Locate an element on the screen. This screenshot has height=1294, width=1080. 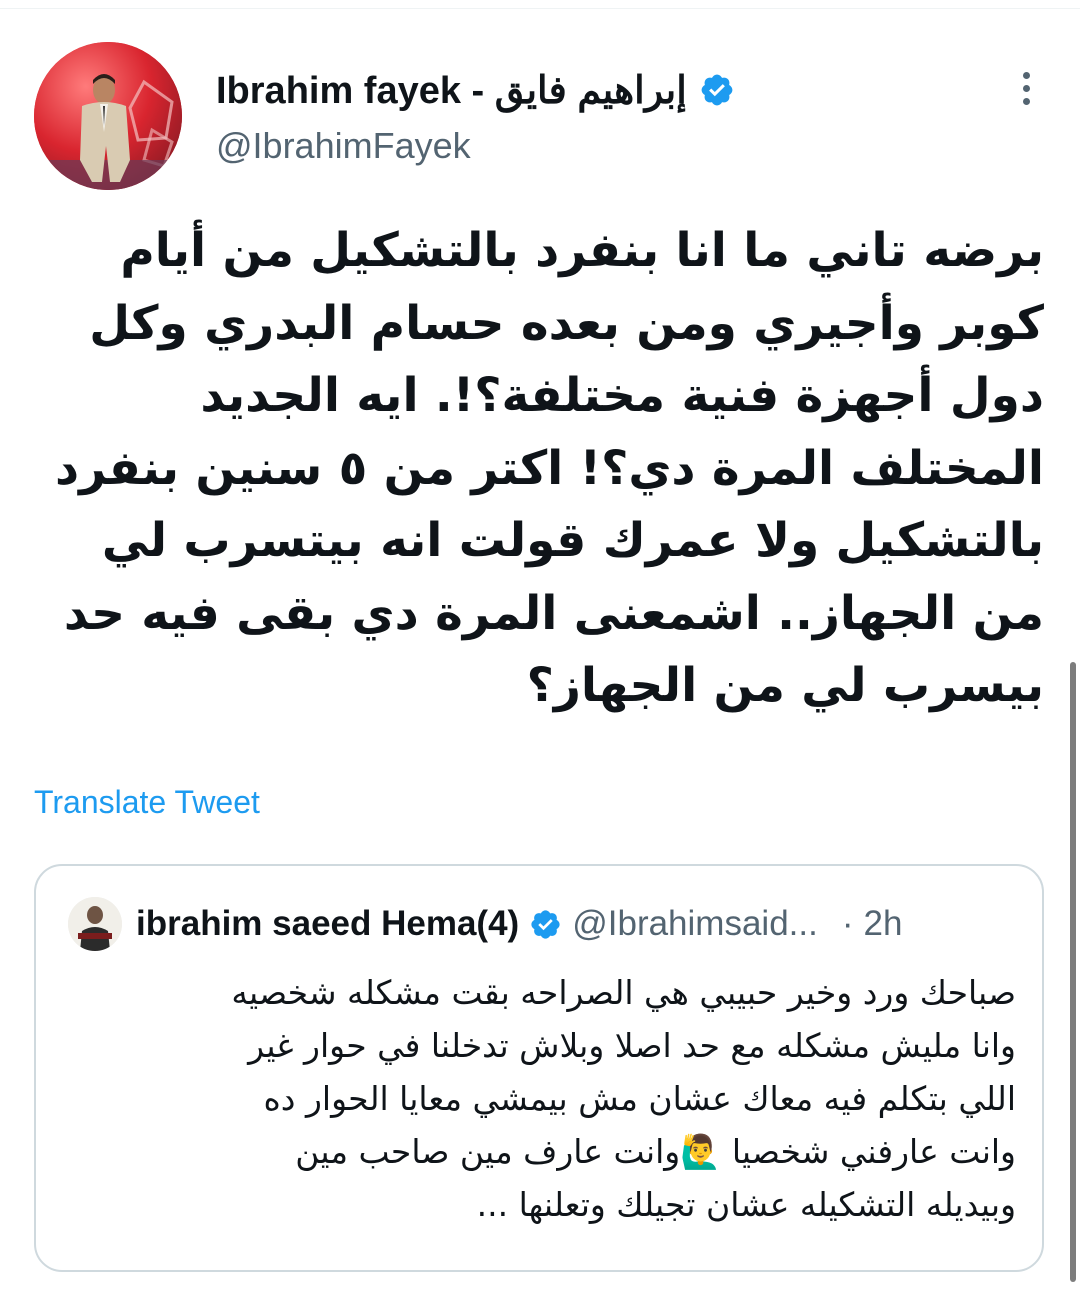
quoted-author-avatar is located at coordinates (95, 924).